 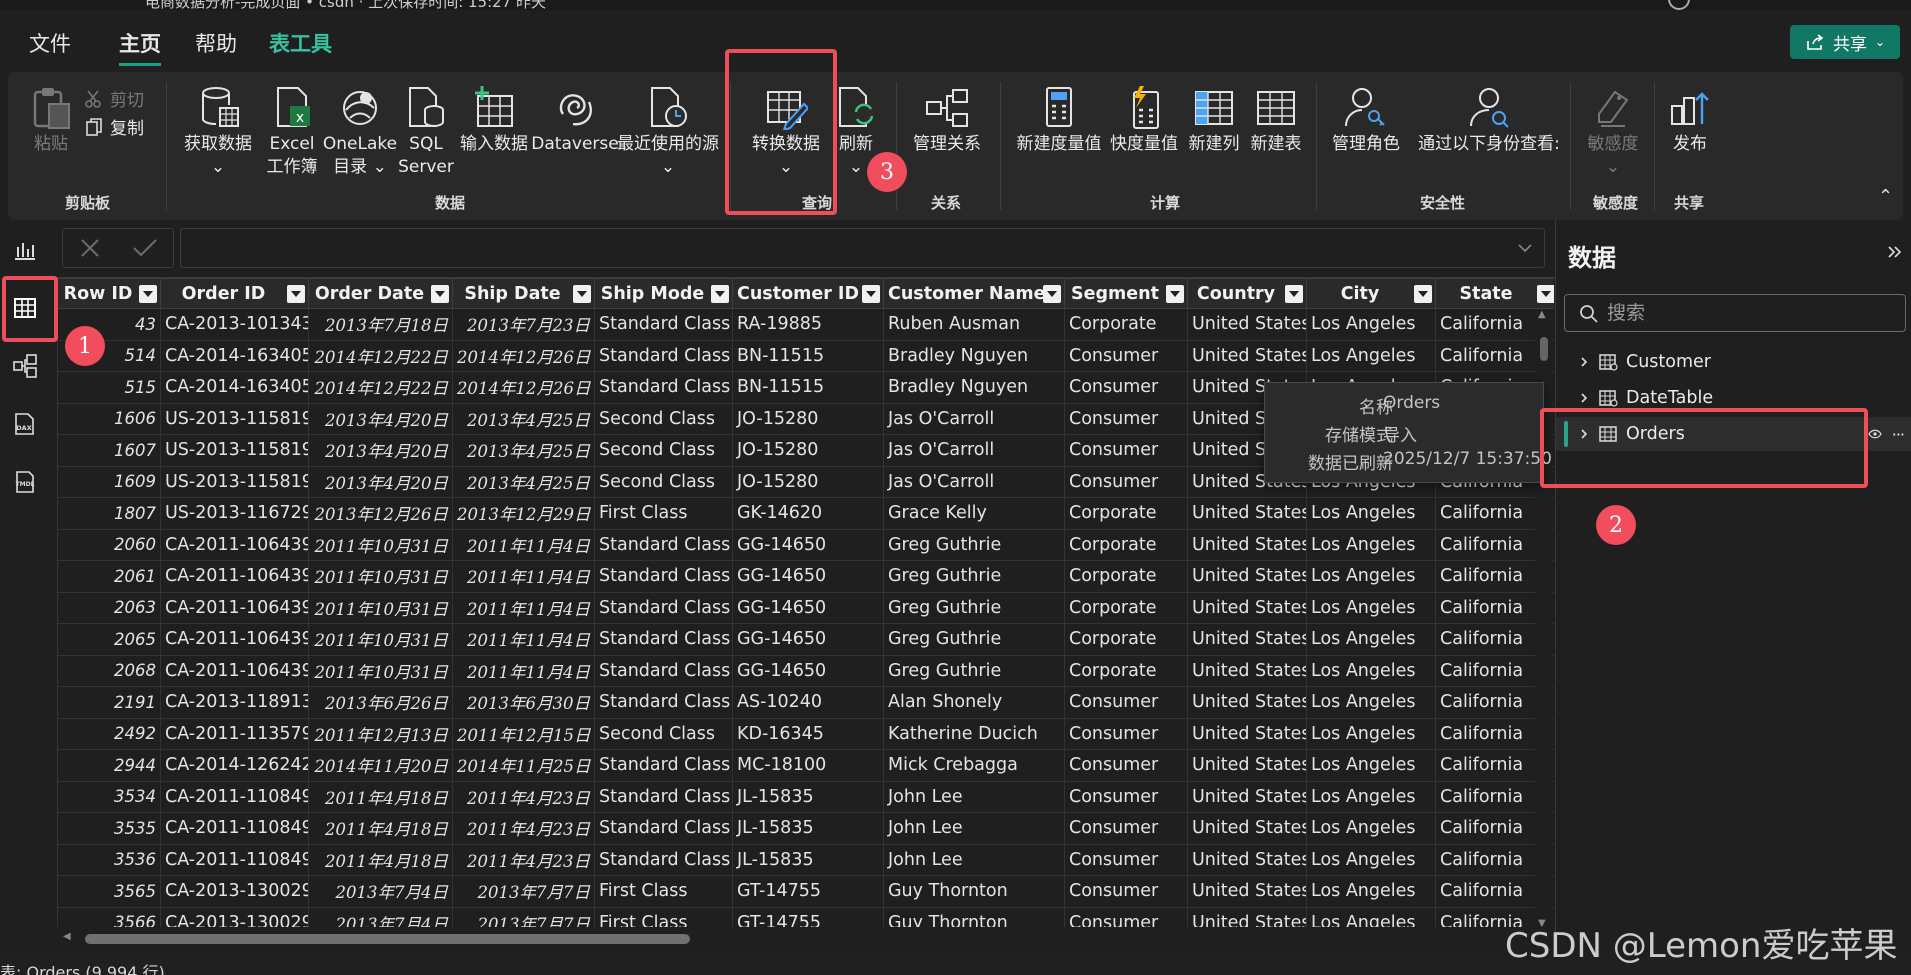 What do you see at coordinates (25, 482) in the screenshot?
I see `tmdl-view-button: TMDL` at bounding box center [25, 482].